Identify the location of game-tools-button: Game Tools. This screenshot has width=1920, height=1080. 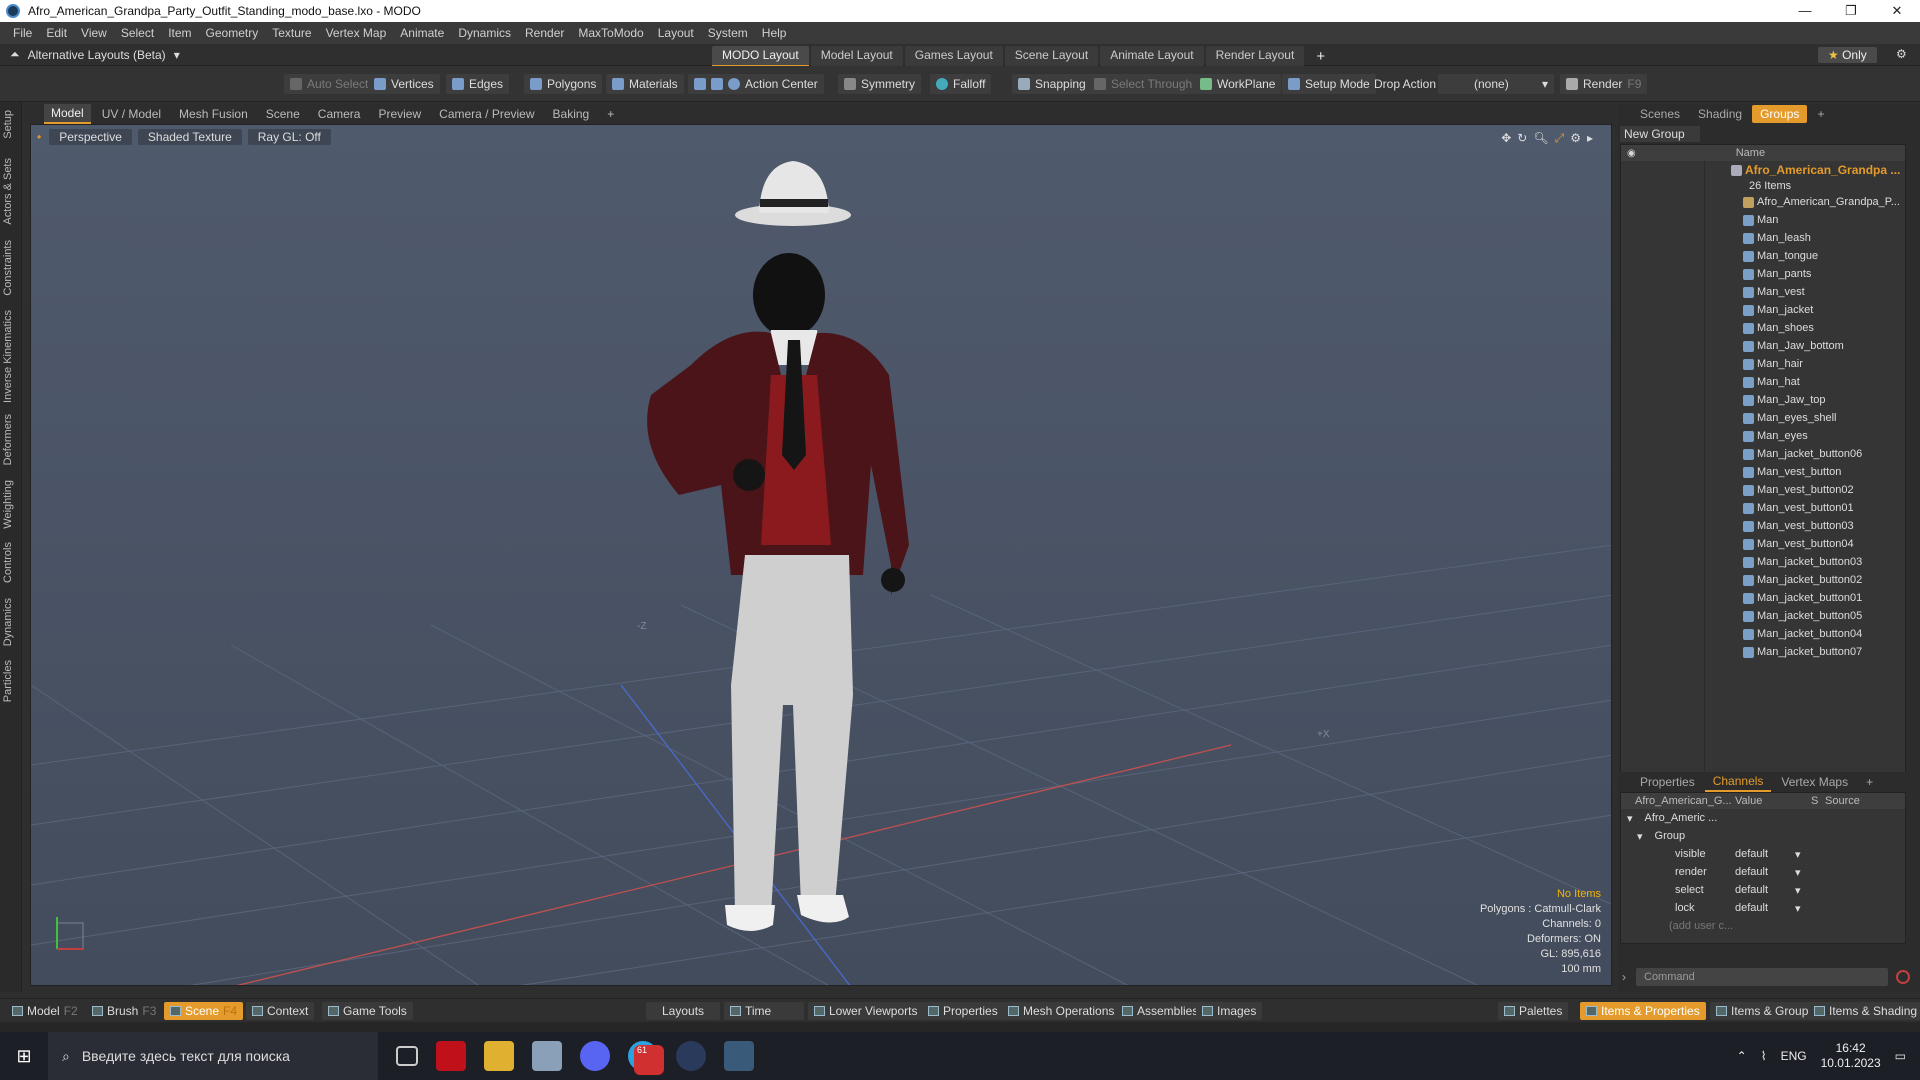
(367, 1011).